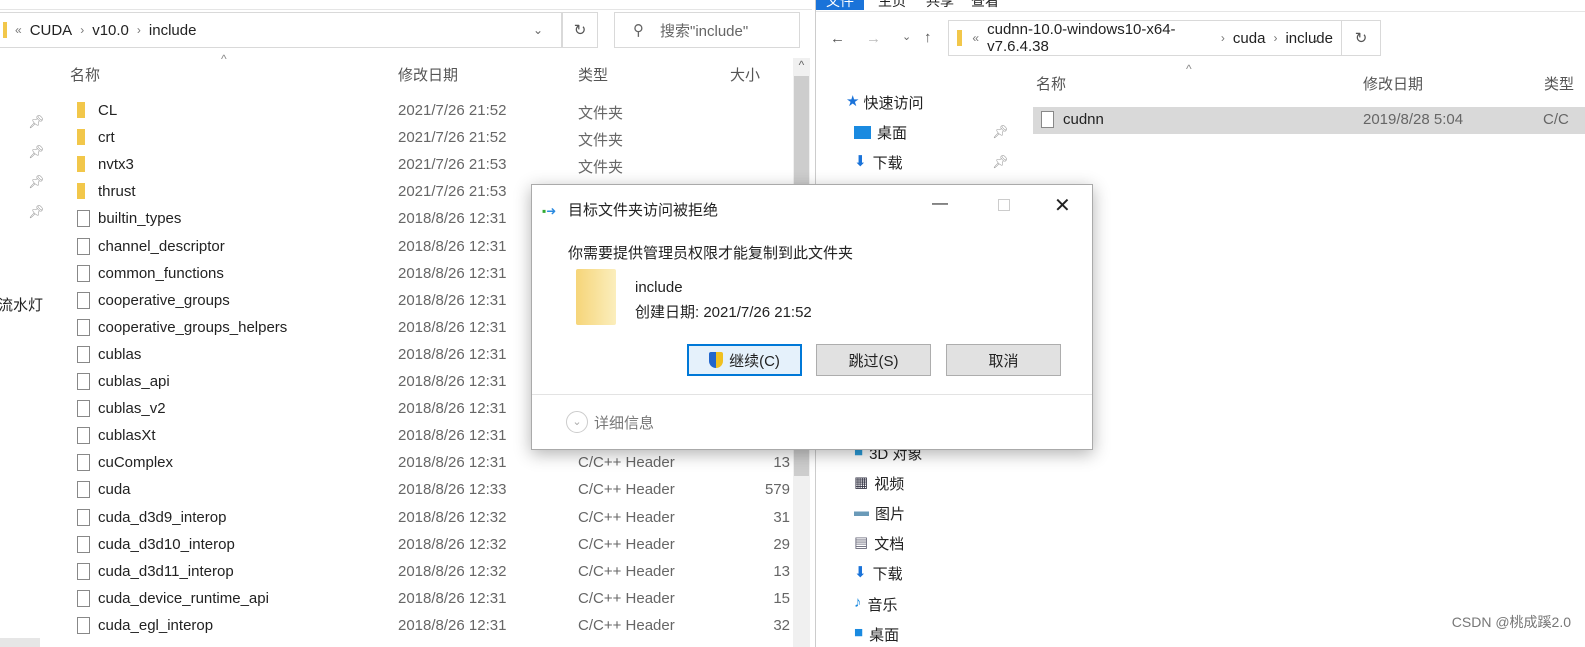  I want to click on file-name: cuda_d3d9_interop, so click(162, 517).